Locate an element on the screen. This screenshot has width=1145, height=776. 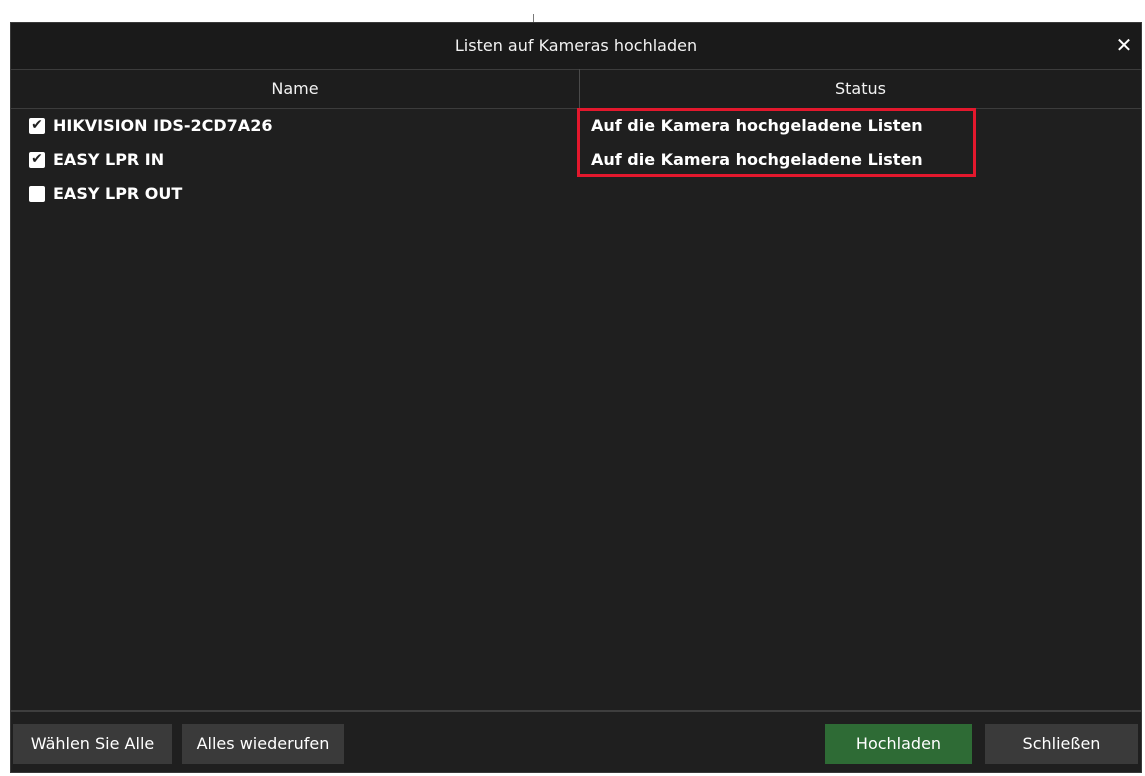
revoke-all-button: Alles wiederufen is located at coordinates (263, 744).